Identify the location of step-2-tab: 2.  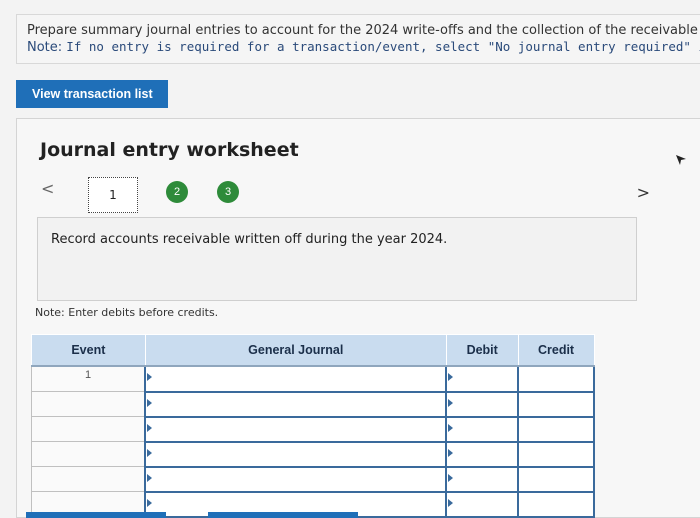
(177, 192).